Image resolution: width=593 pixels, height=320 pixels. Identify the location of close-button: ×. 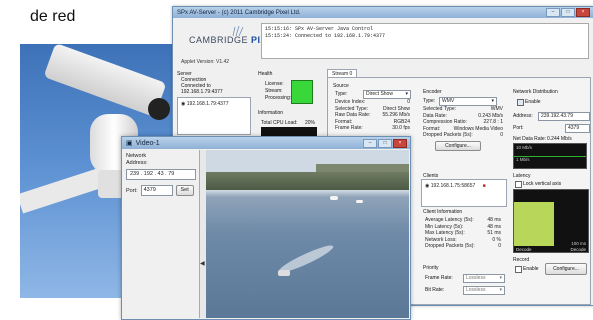
(583, 12).